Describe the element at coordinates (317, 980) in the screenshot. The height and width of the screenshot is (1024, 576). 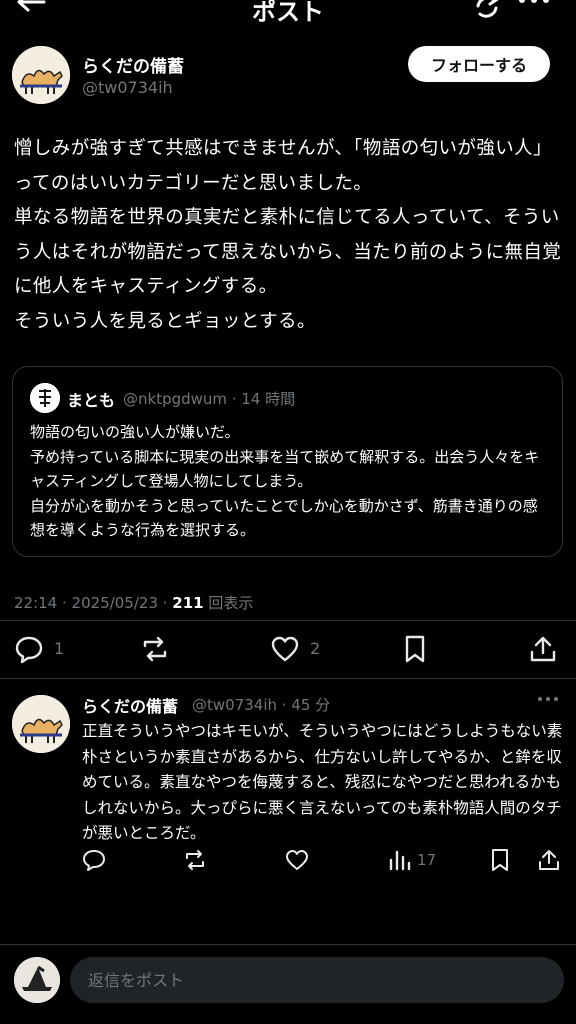
I see `reply-input` at that location.